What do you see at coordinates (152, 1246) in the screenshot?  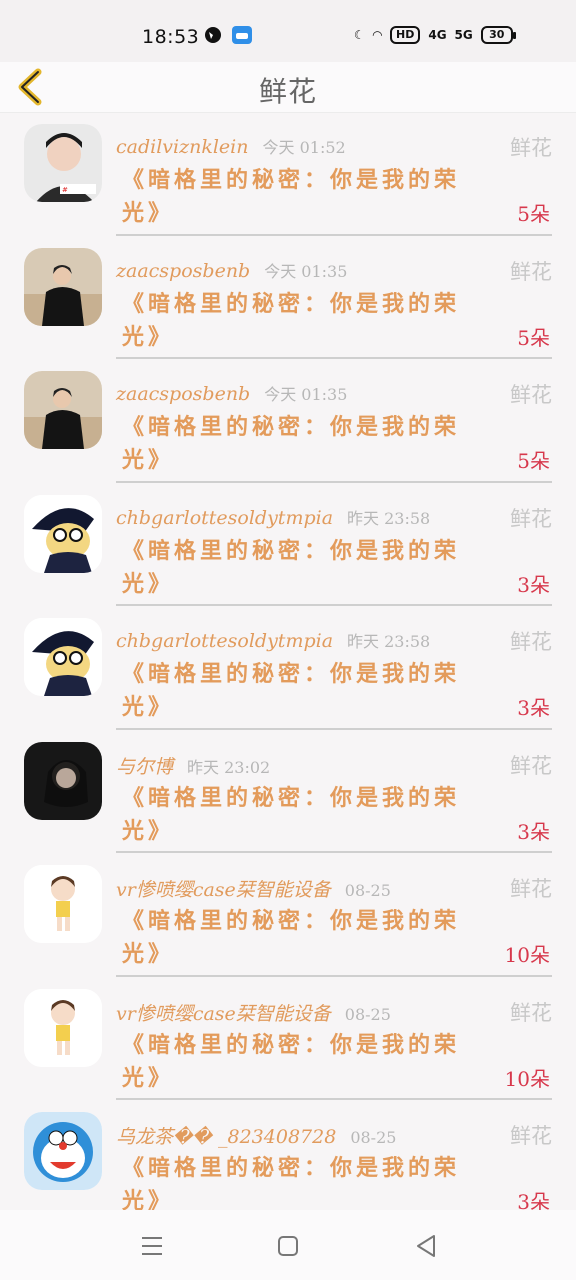 I see `menu-icon` at bounding box center [152, 1246].